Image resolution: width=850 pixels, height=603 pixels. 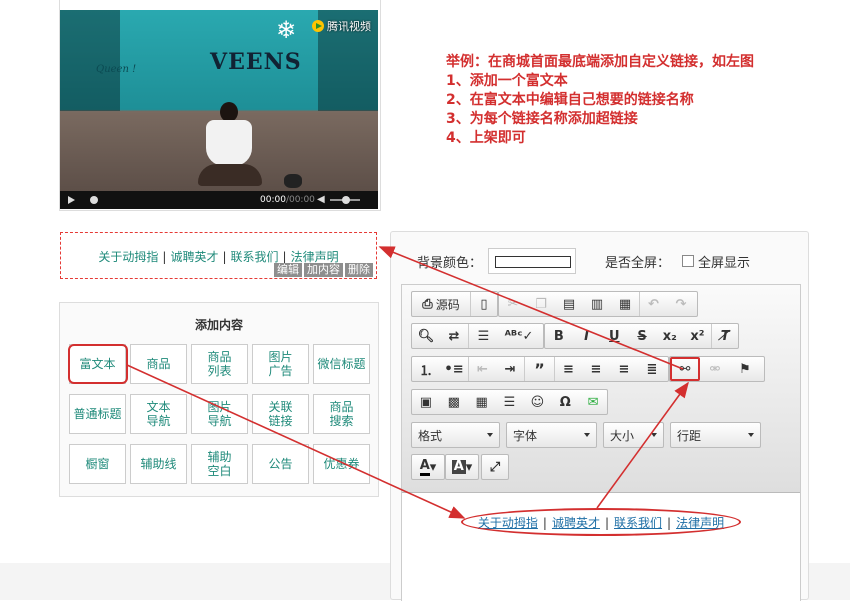 What do you see at coordinates (462, 467) in the screenshot?
I see `highlight-color-icon: A ▾` at bounding box center [462, 467].